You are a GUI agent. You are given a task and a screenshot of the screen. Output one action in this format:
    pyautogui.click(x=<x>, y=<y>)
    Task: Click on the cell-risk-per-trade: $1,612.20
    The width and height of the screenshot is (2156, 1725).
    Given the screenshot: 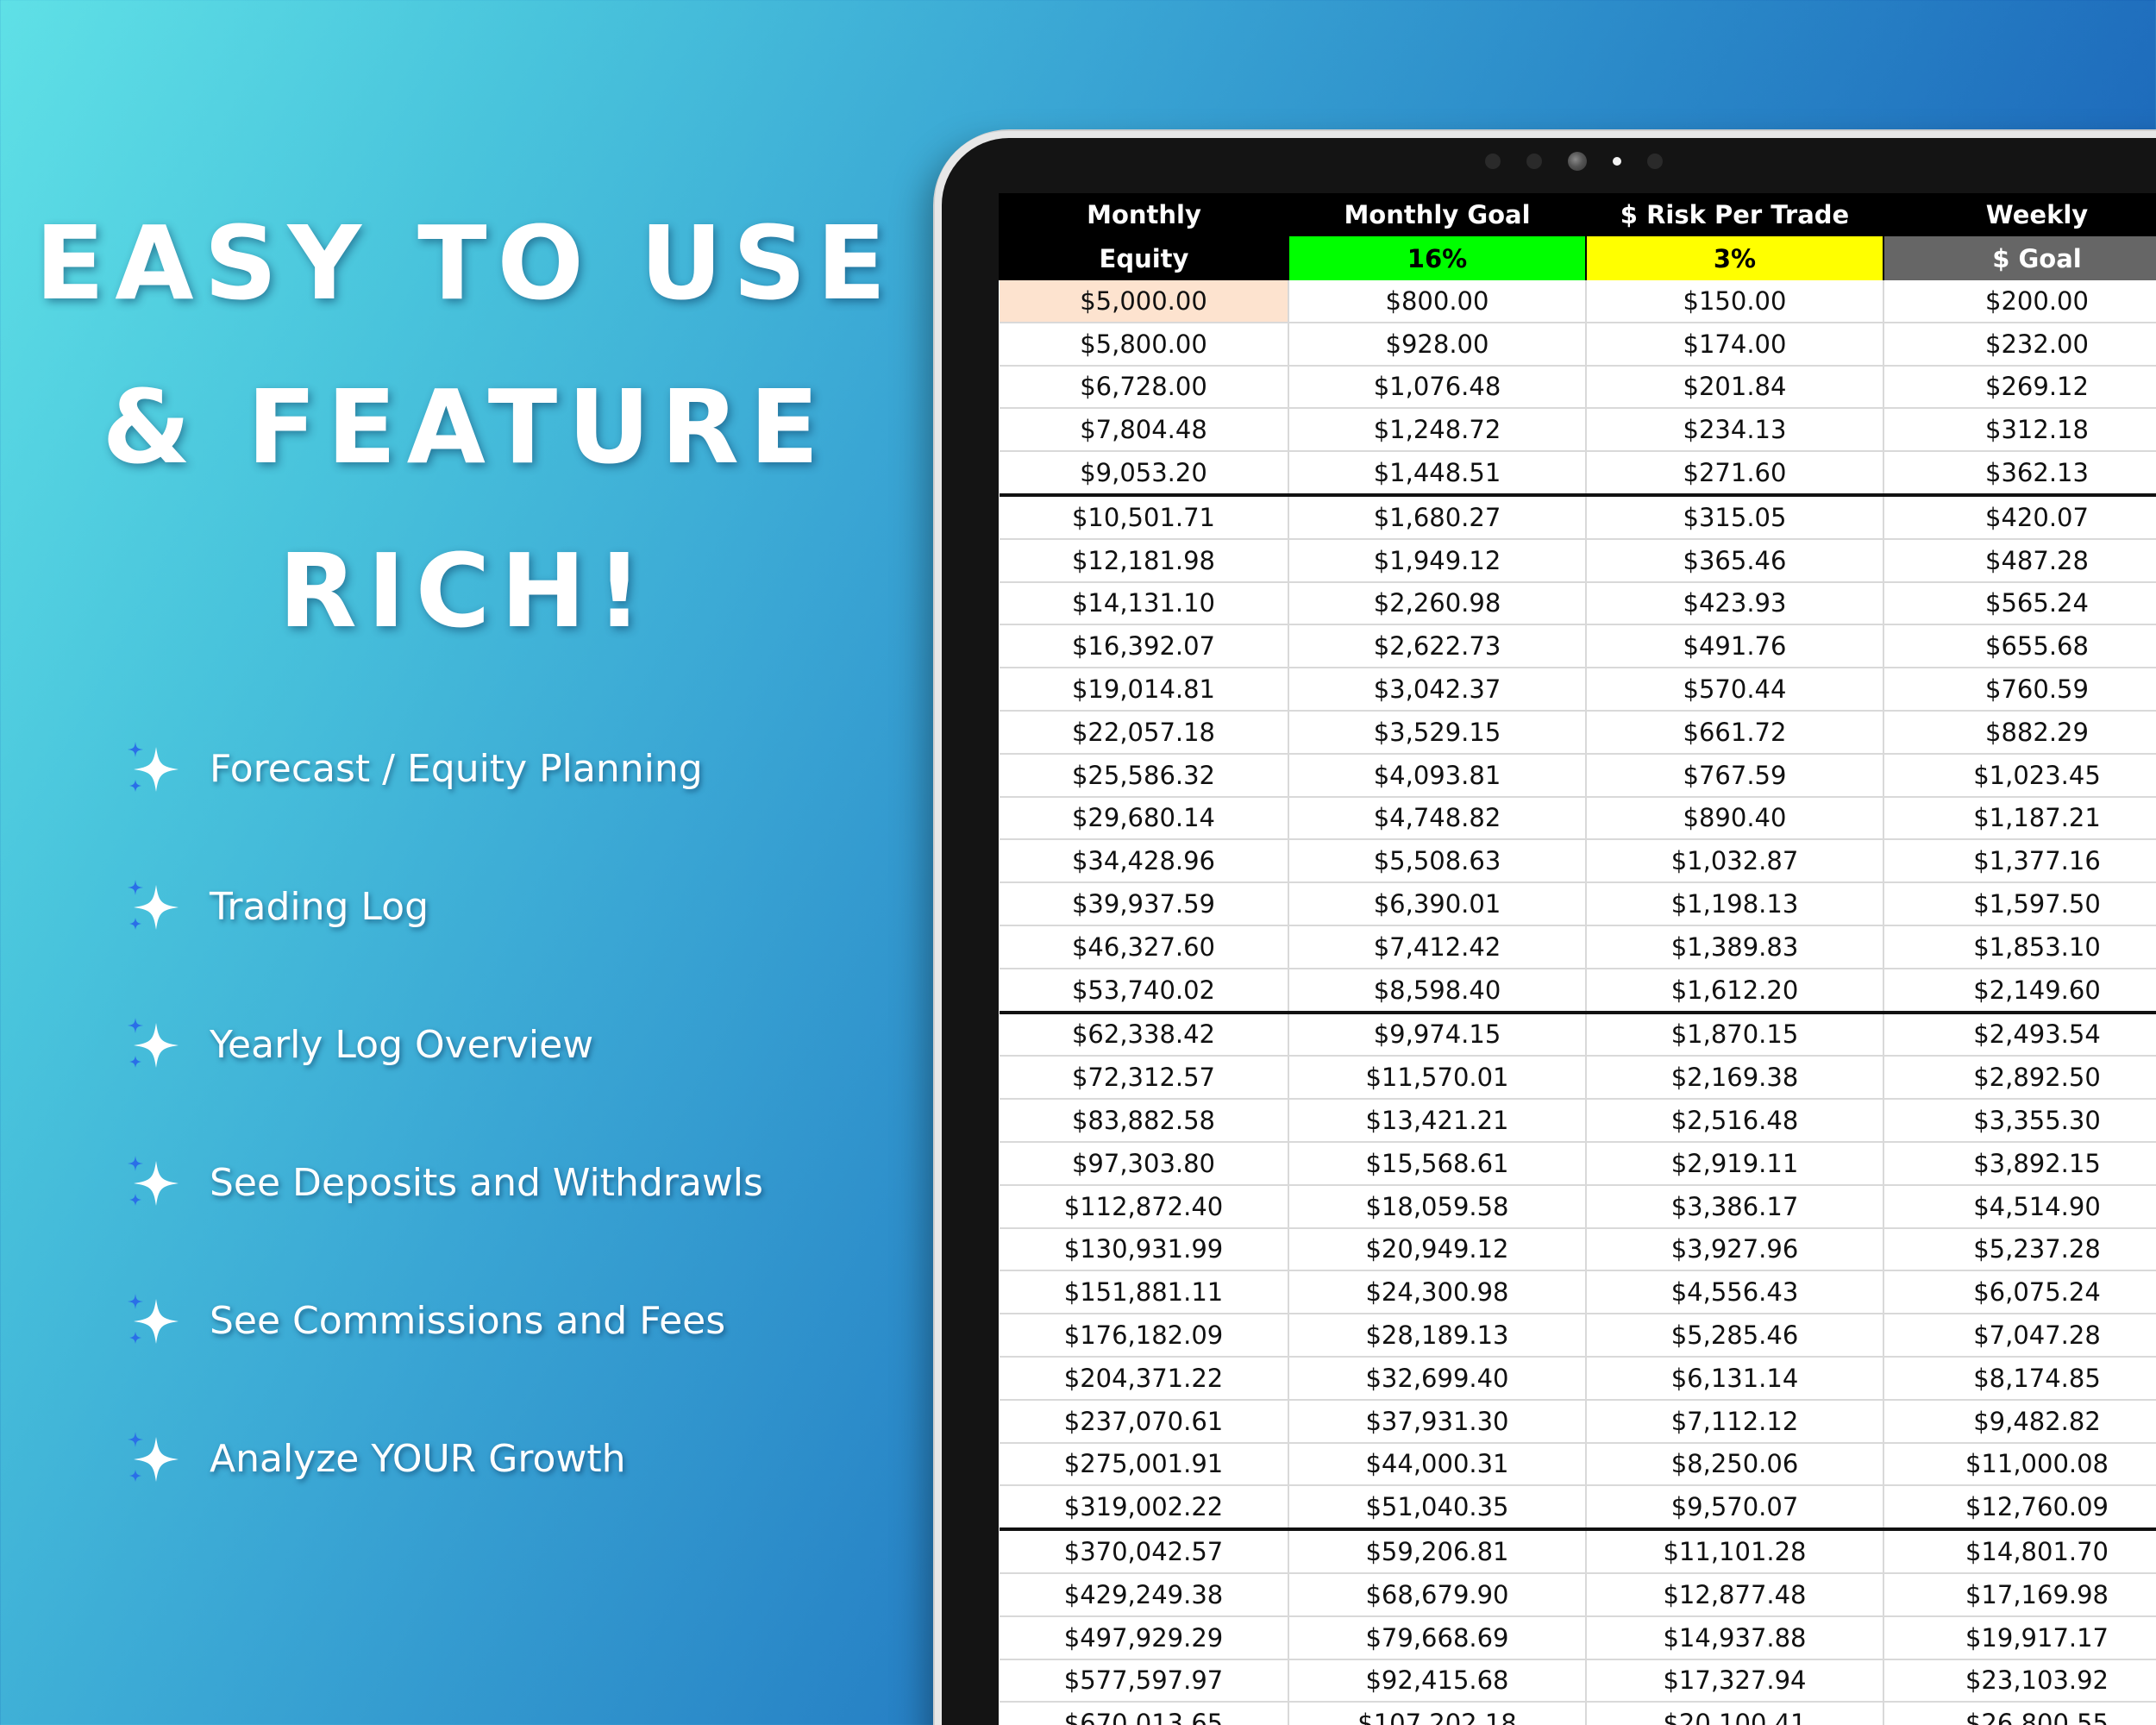 What is the action you would take?
    pyautogui.click(x=1734, y=991)
    